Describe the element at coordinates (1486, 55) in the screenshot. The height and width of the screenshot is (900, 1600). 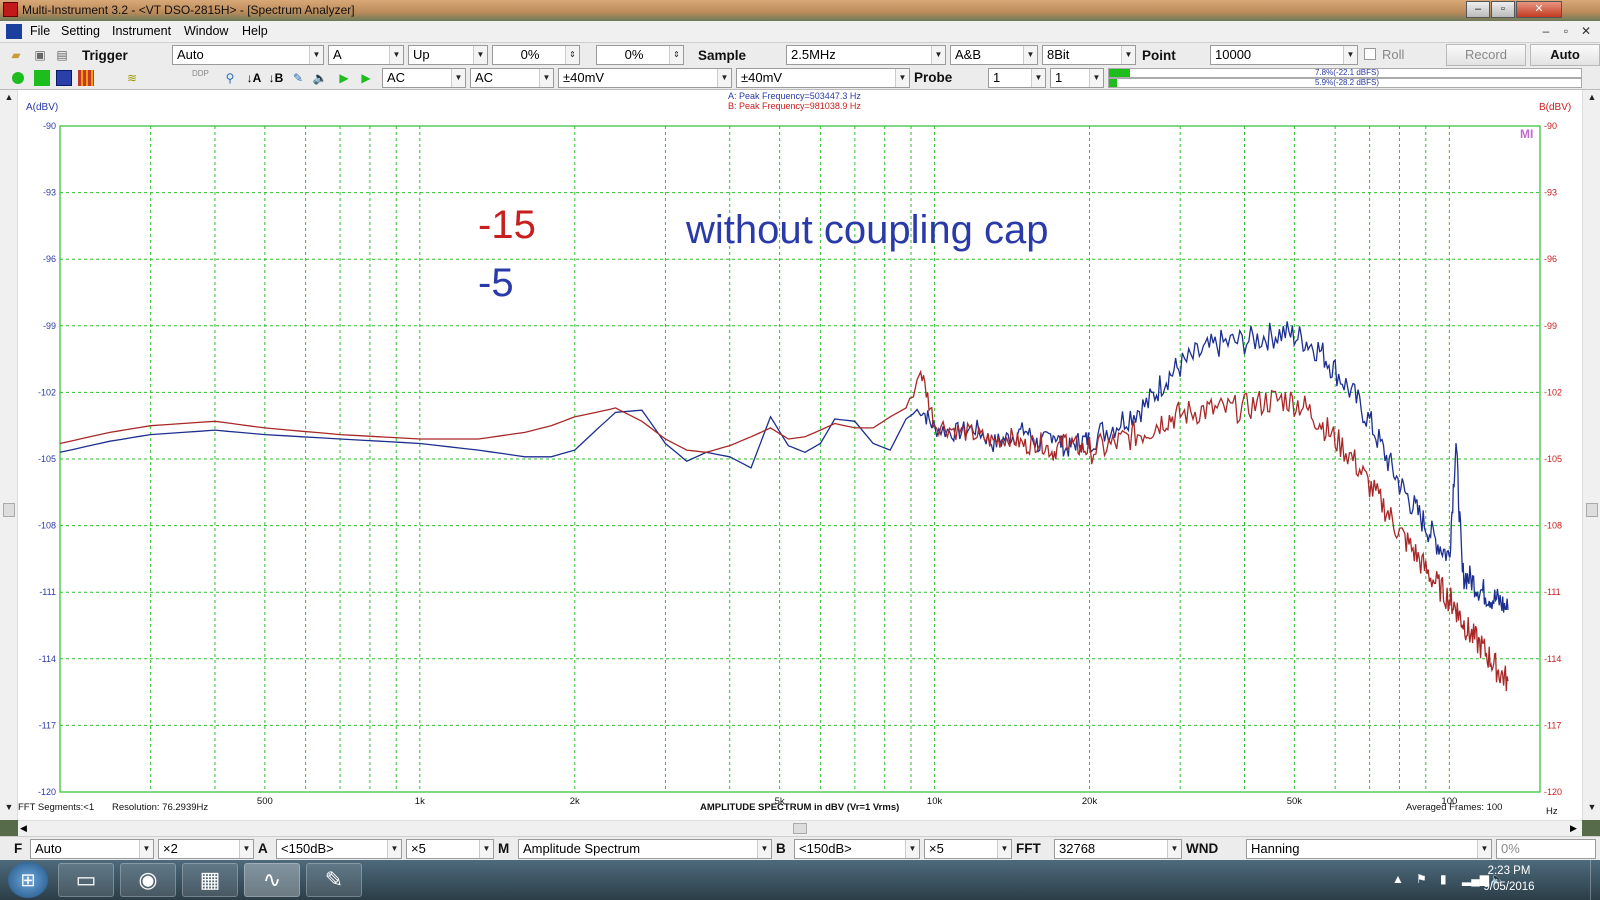
I see `record-button: Record` at that location.